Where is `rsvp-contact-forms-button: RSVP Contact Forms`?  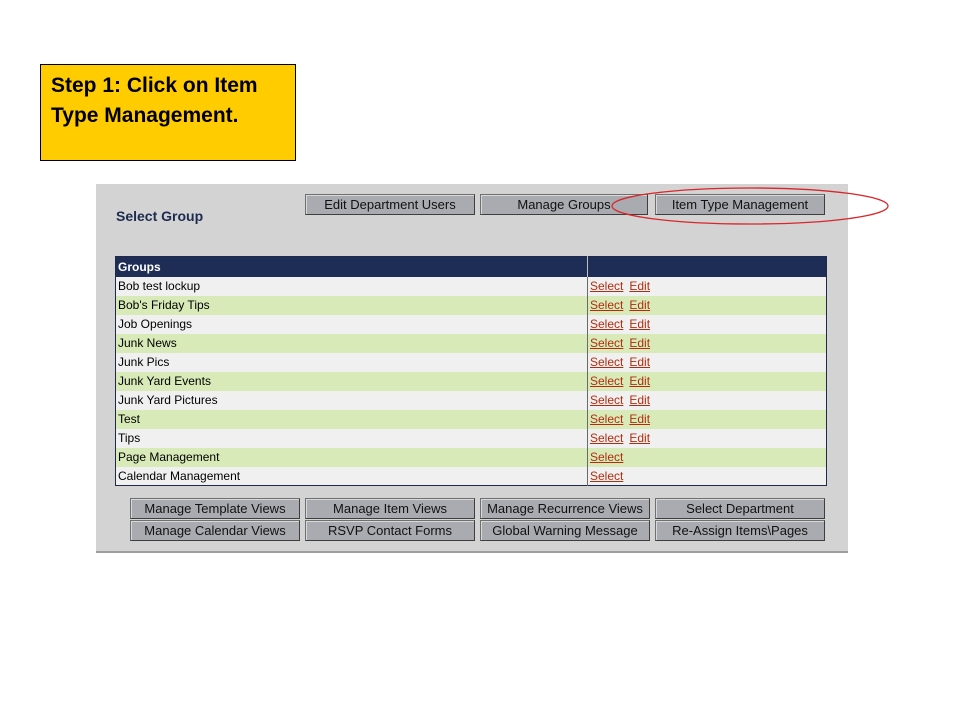
rsvp-contact-forms-button: RSVP Contact Forms is located at coordinates (390, 530).